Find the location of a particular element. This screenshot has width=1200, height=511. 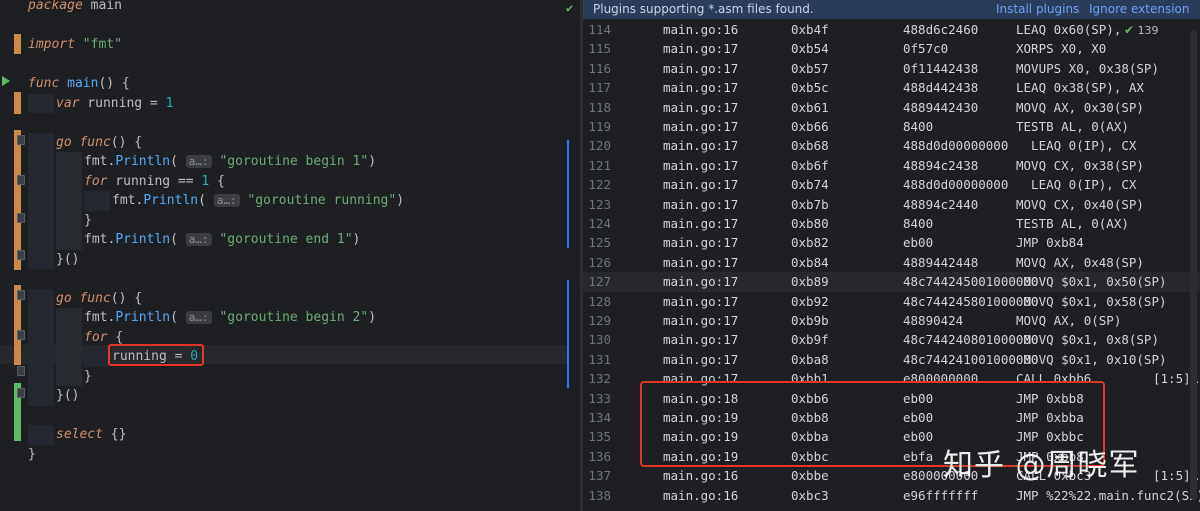

asm-opcode-bytes: 488d442438 is located at coordinates (941, 88).